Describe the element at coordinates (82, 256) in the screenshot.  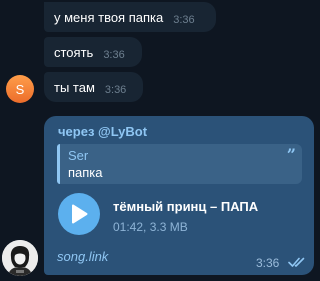
I see `song-link: song.link` at that location.